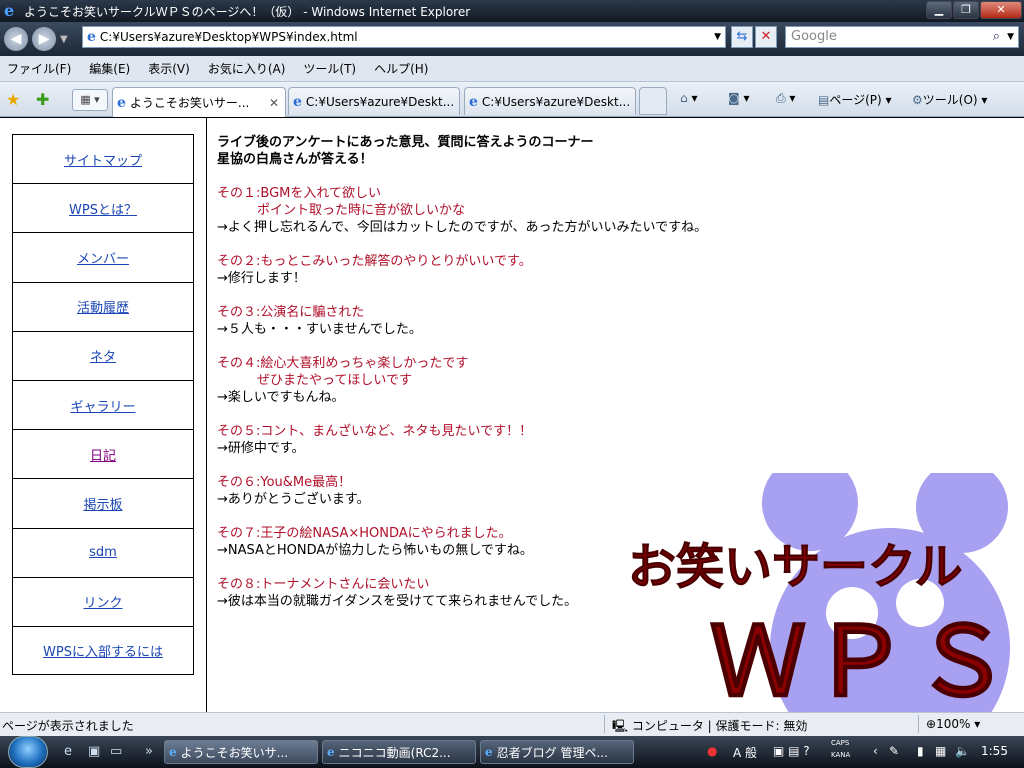 The height and width of the screenshot is (768, 1024). What do you see at coordinates (994, 751) in the screenshot?
I see `clock: 1:55` at bounding box center [994, 751].